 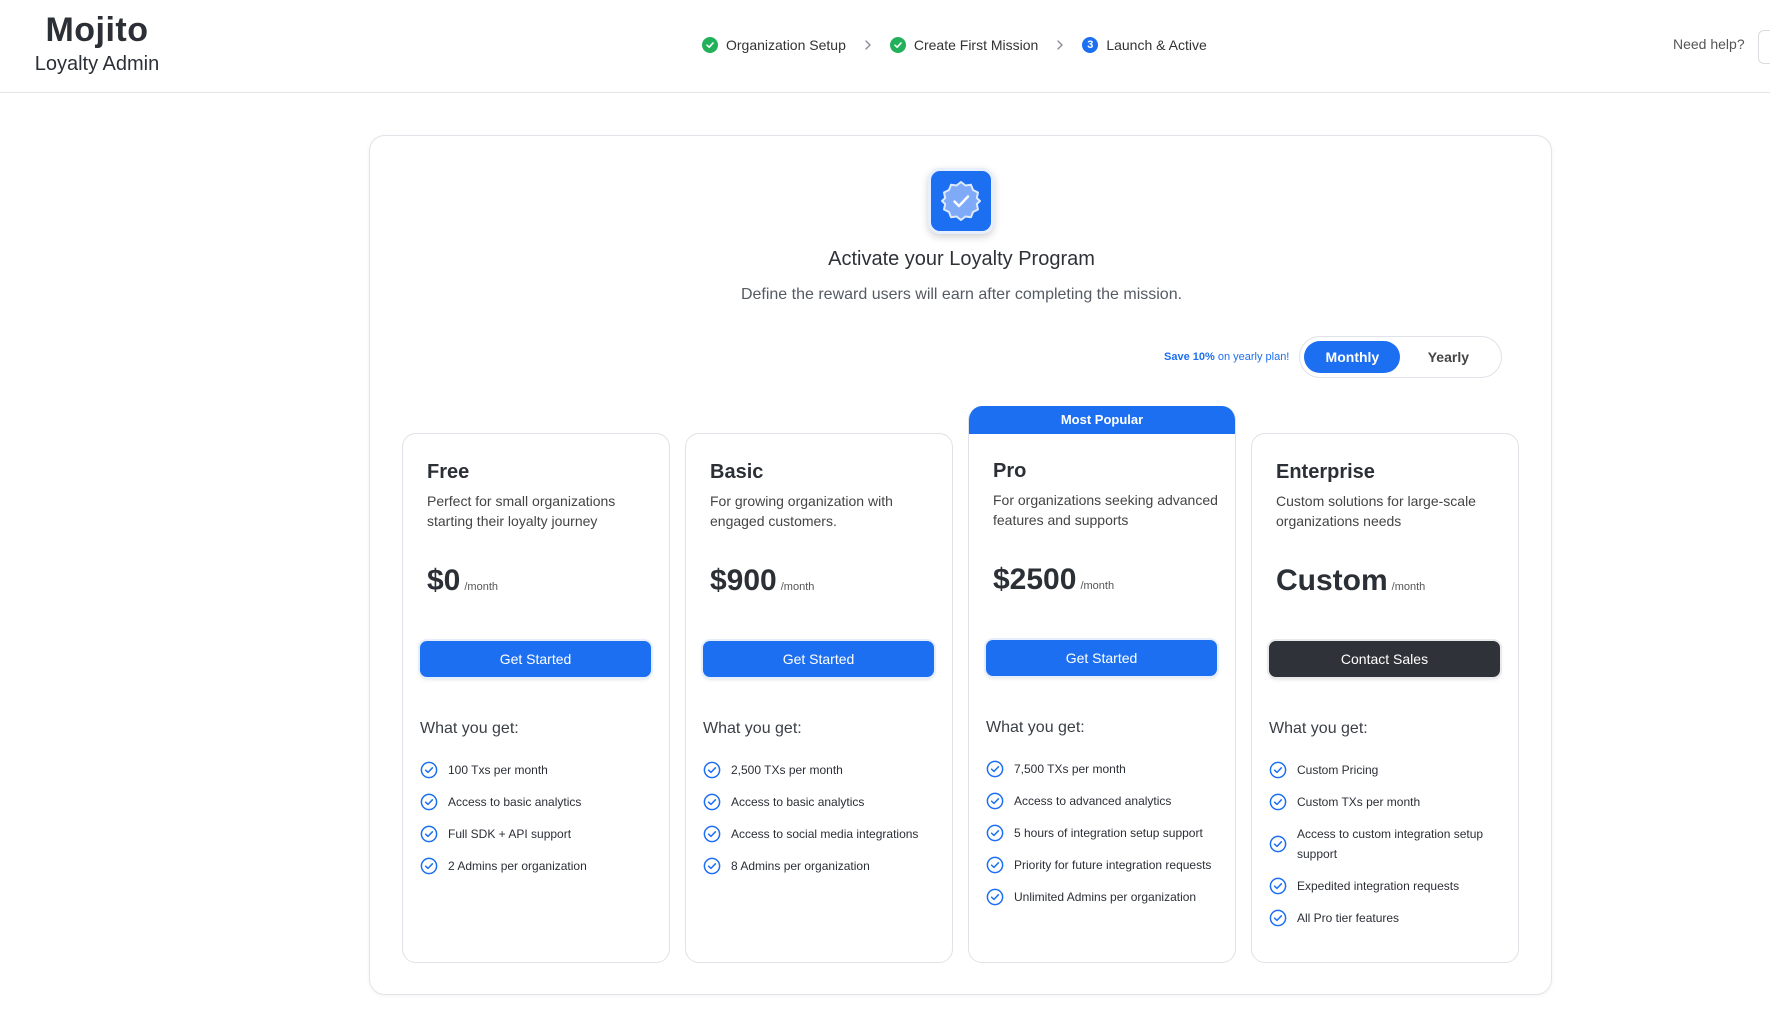 I want to click on feature-text: 2,500 TXs per month, so click(x=787, y=770).